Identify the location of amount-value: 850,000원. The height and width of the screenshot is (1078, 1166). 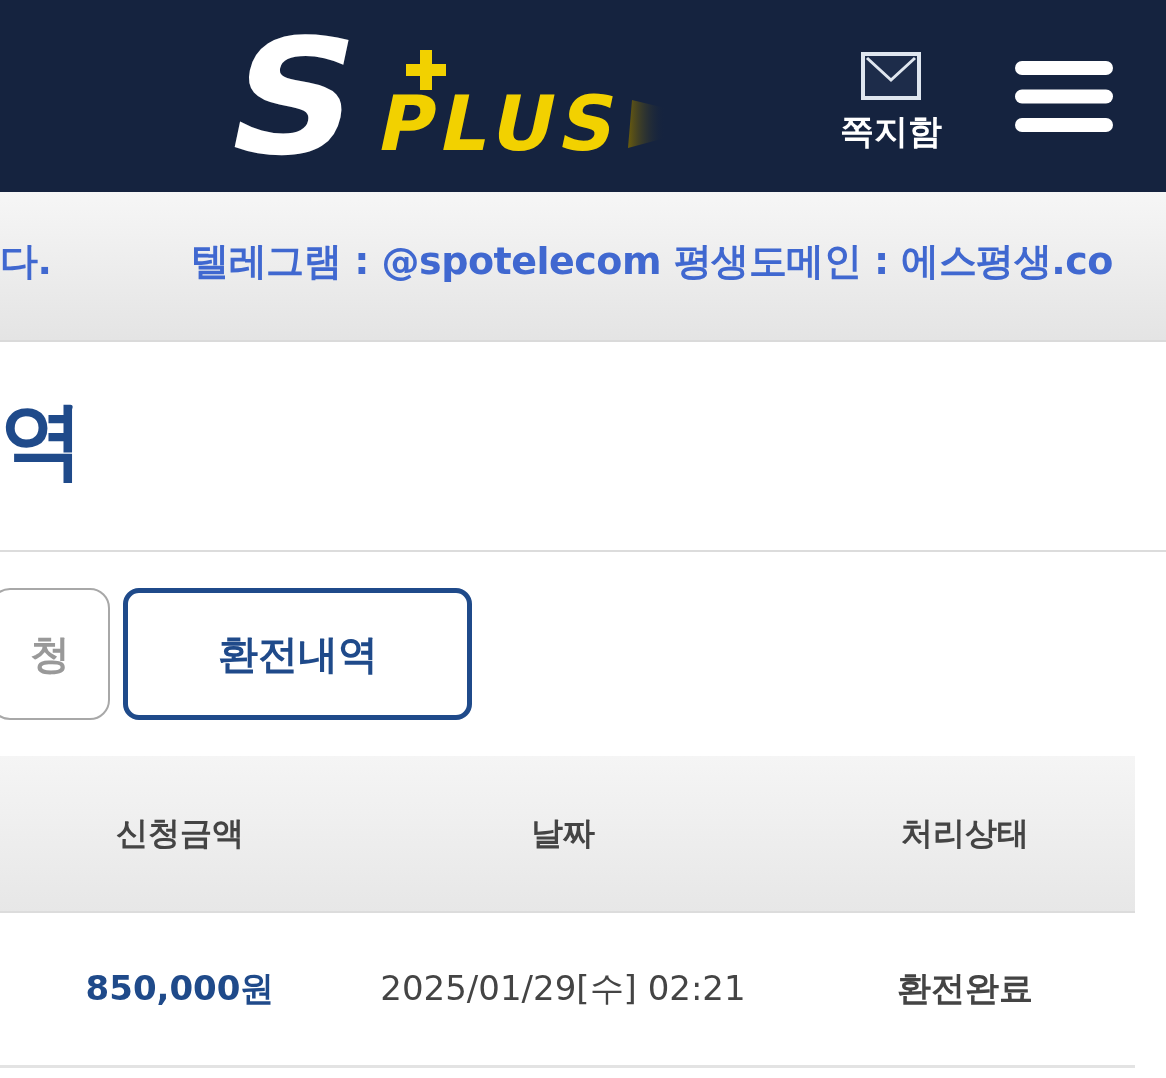
(180, 988).